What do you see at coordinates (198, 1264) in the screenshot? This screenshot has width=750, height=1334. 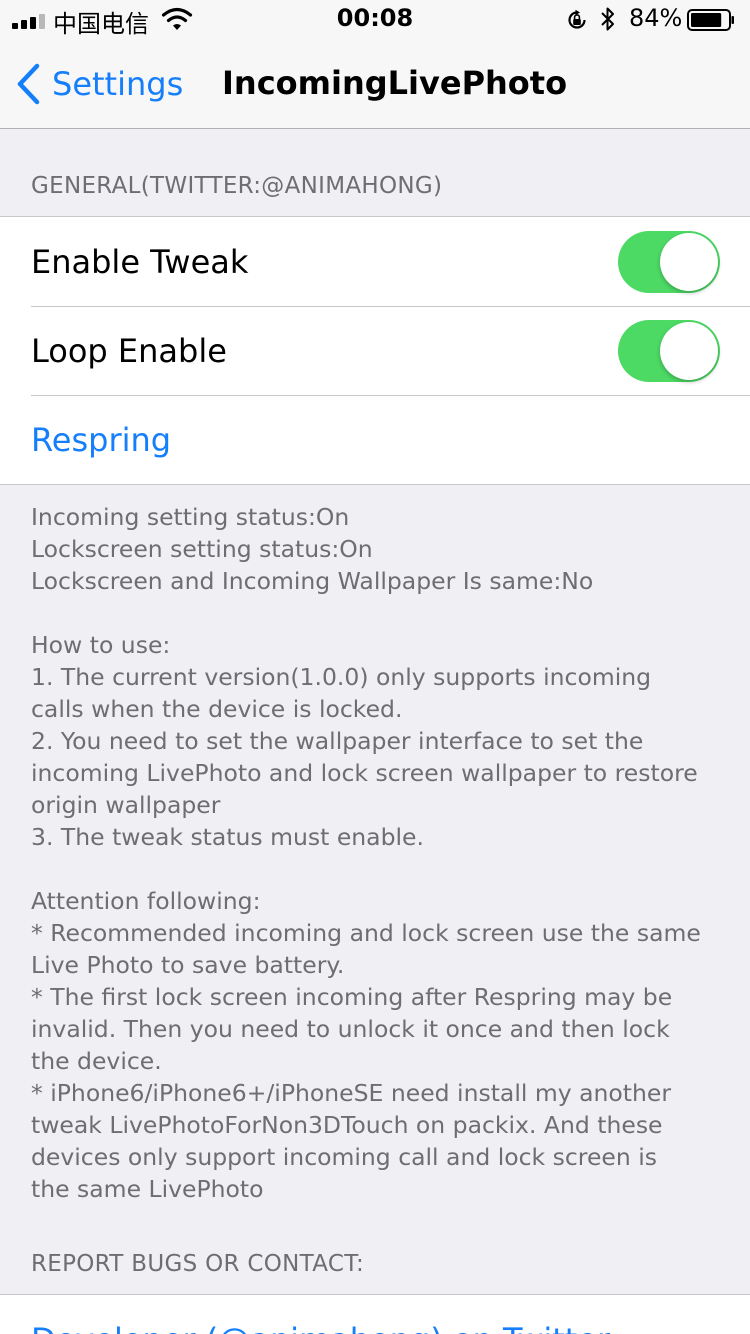 I see `report-section-header: REPORT BUGS OR CONTACT:` at bounding box center [198, 1264].